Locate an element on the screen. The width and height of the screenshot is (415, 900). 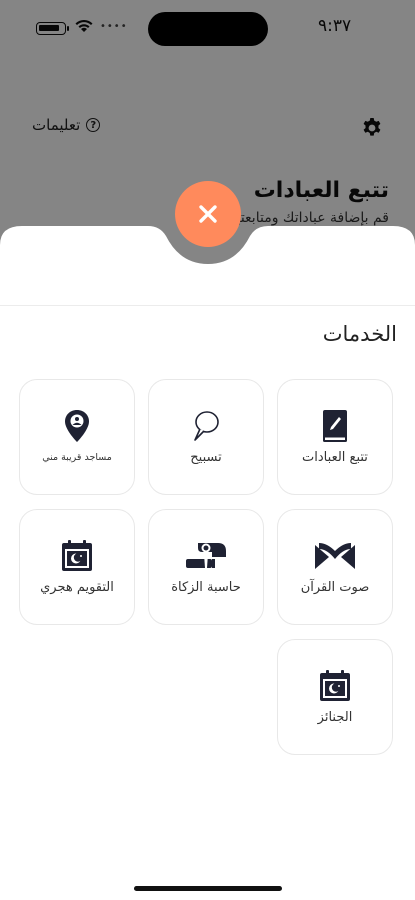
service-card-funerals: الجنائز is located at coordinates (335, 697).